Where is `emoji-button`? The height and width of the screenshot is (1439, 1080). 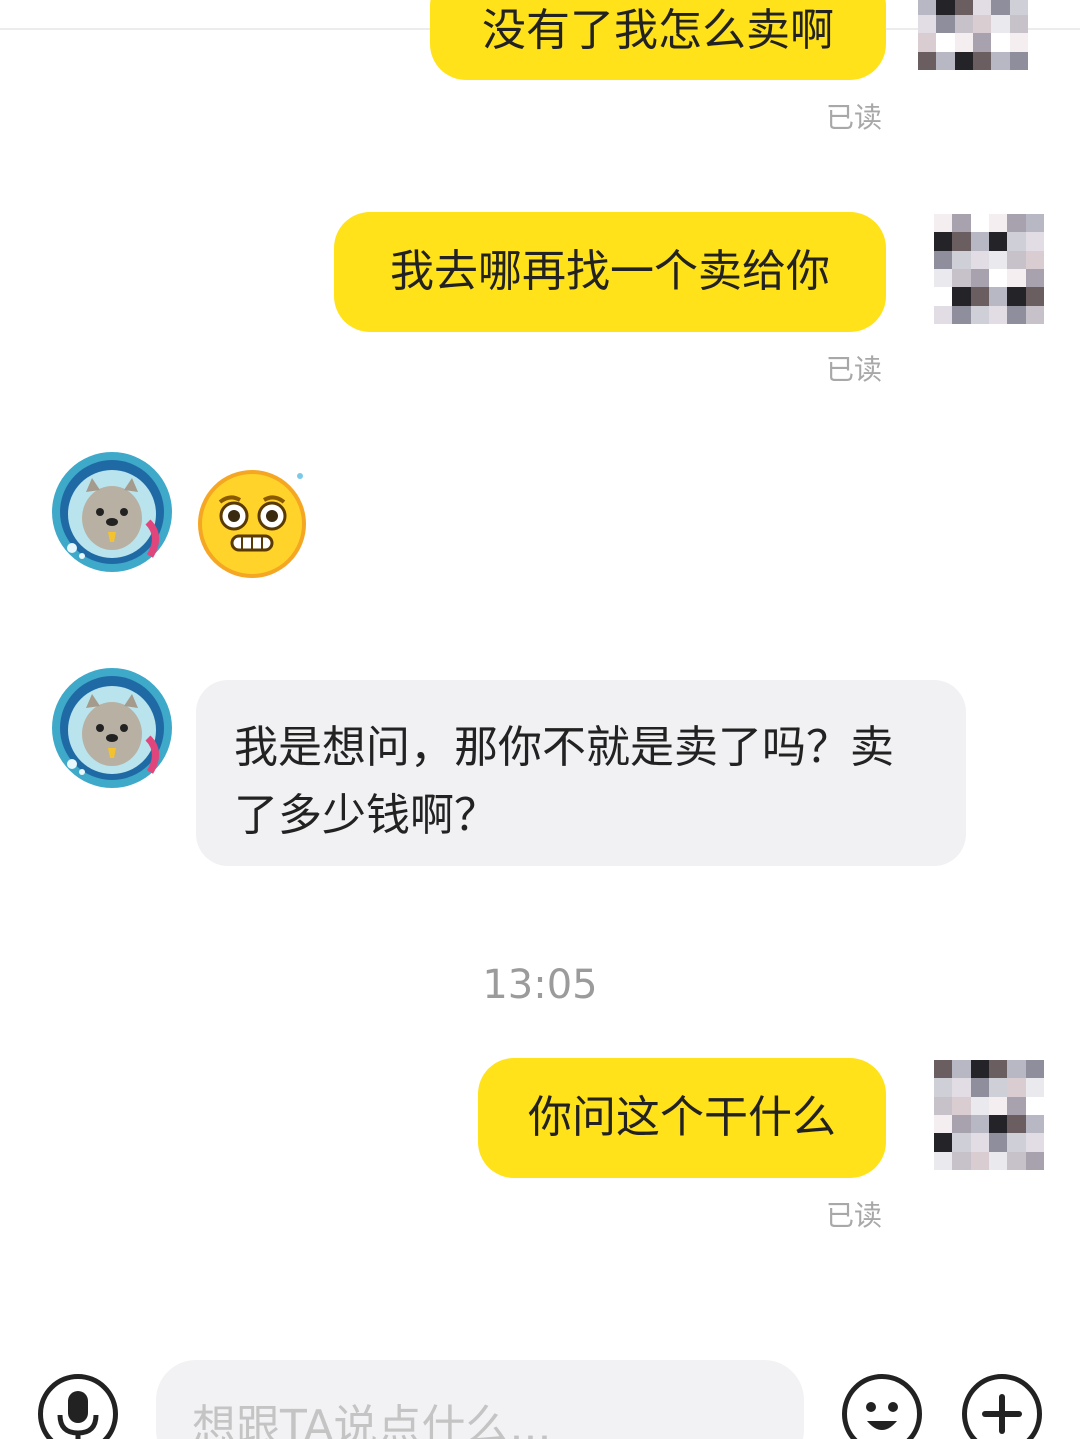 emoji-button is located at coordinates (882, 1406).